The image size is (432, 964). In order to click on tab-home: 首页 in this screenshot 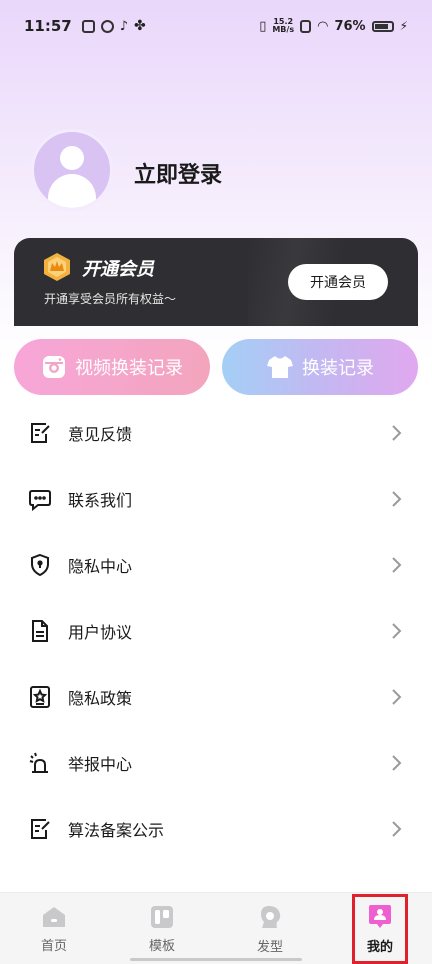, I will do `click(54, 928)`.